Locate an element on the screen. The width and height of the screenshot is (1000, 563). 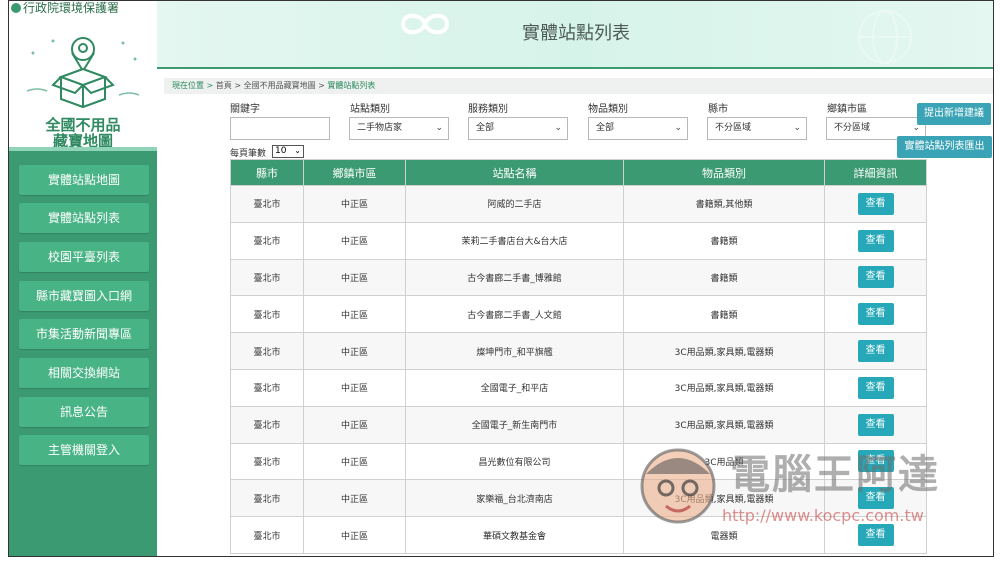
breadcrumb-home: 首頁 is located at coordinates (224, 85).